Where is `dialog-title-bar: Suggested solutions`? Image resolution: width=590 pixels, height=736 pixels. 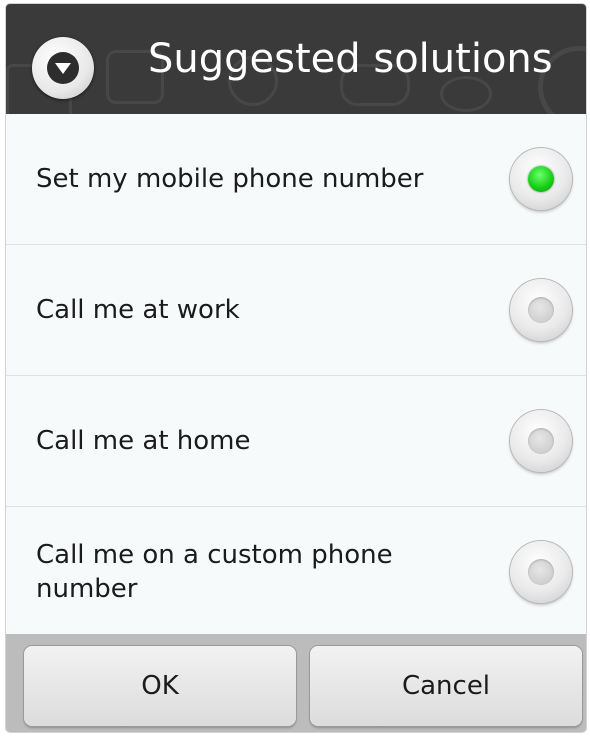
dialog-title-bar: Suggested solutions is located at coordinates (296, 59).